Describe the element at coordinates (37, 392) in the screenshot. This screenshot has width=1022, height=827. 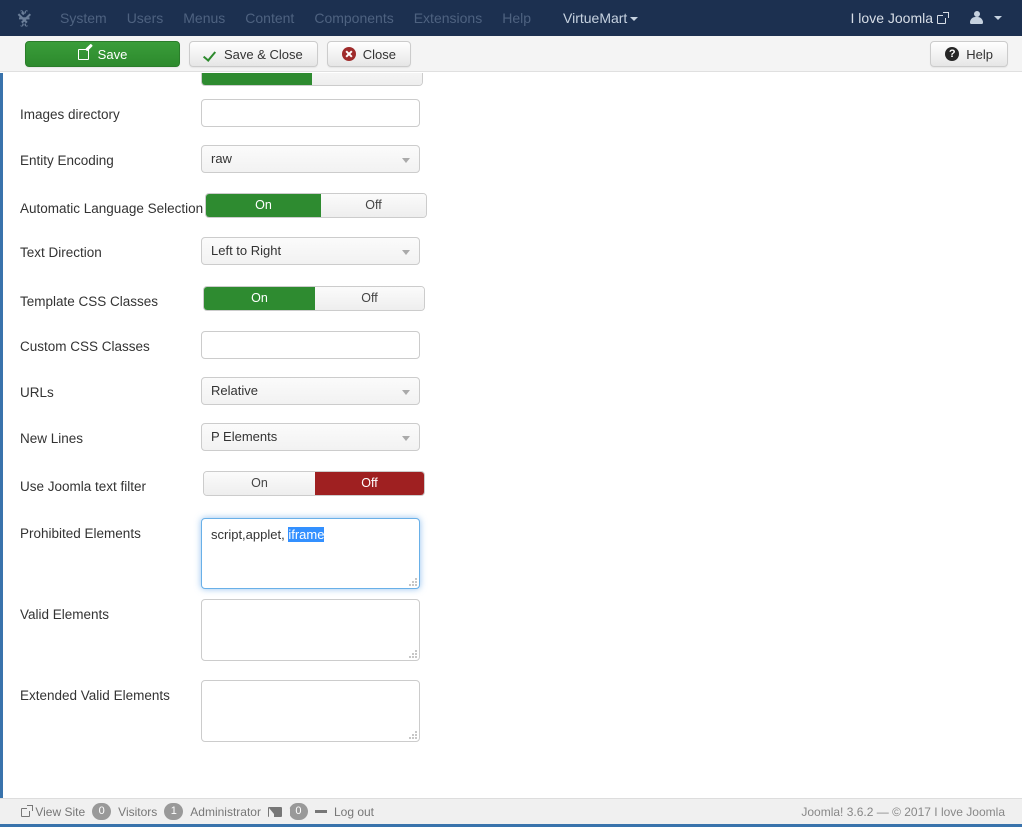
I see `field-label: URLs` at that location.